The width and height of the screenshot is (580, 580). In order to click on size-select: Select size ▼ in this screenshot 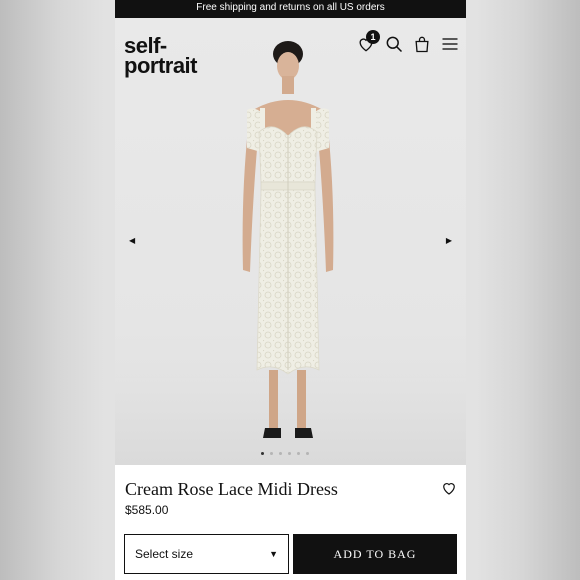, I will do `click(206, 554)`.